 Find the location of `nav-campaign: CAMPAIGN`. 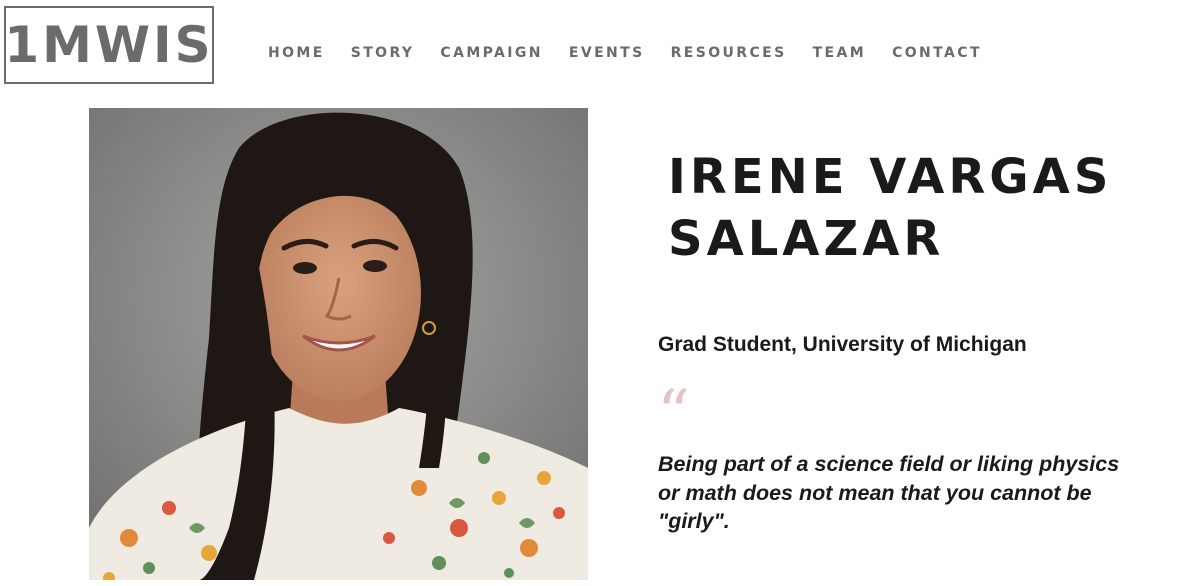

nav-campaign: CAMPAIGN is located at coordinates (491, 53).